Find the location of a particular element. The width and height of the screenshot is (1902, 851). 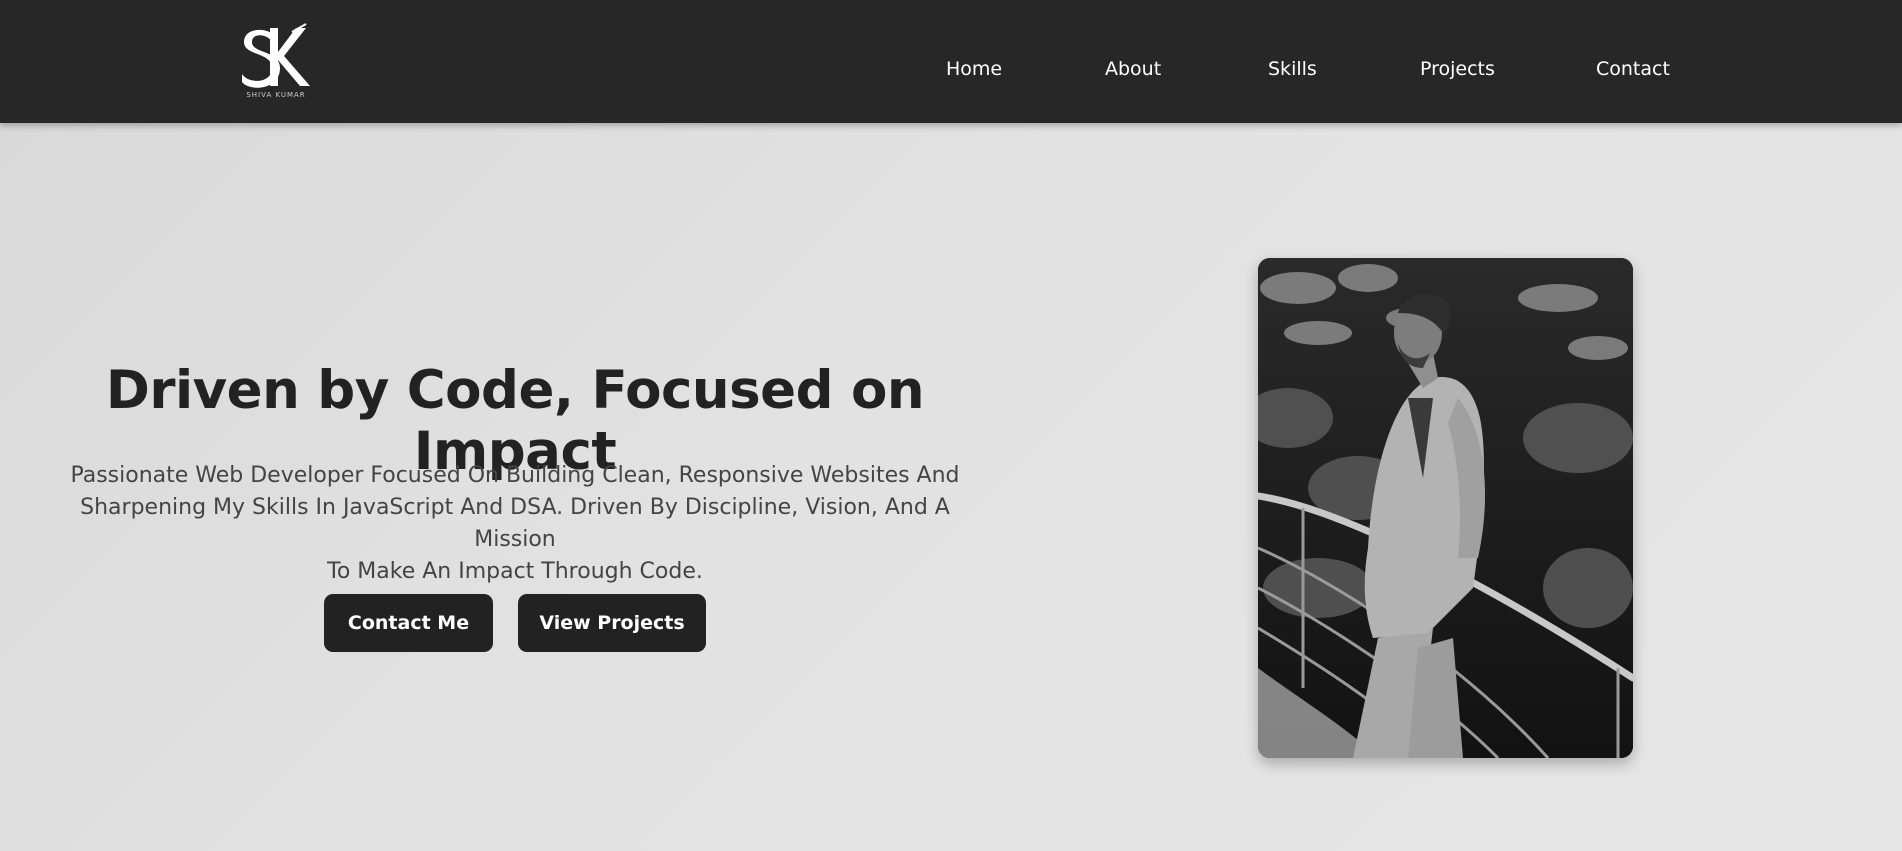

logo-wordmark: SHIVA KUMAR is located at coordinates (276, 95).